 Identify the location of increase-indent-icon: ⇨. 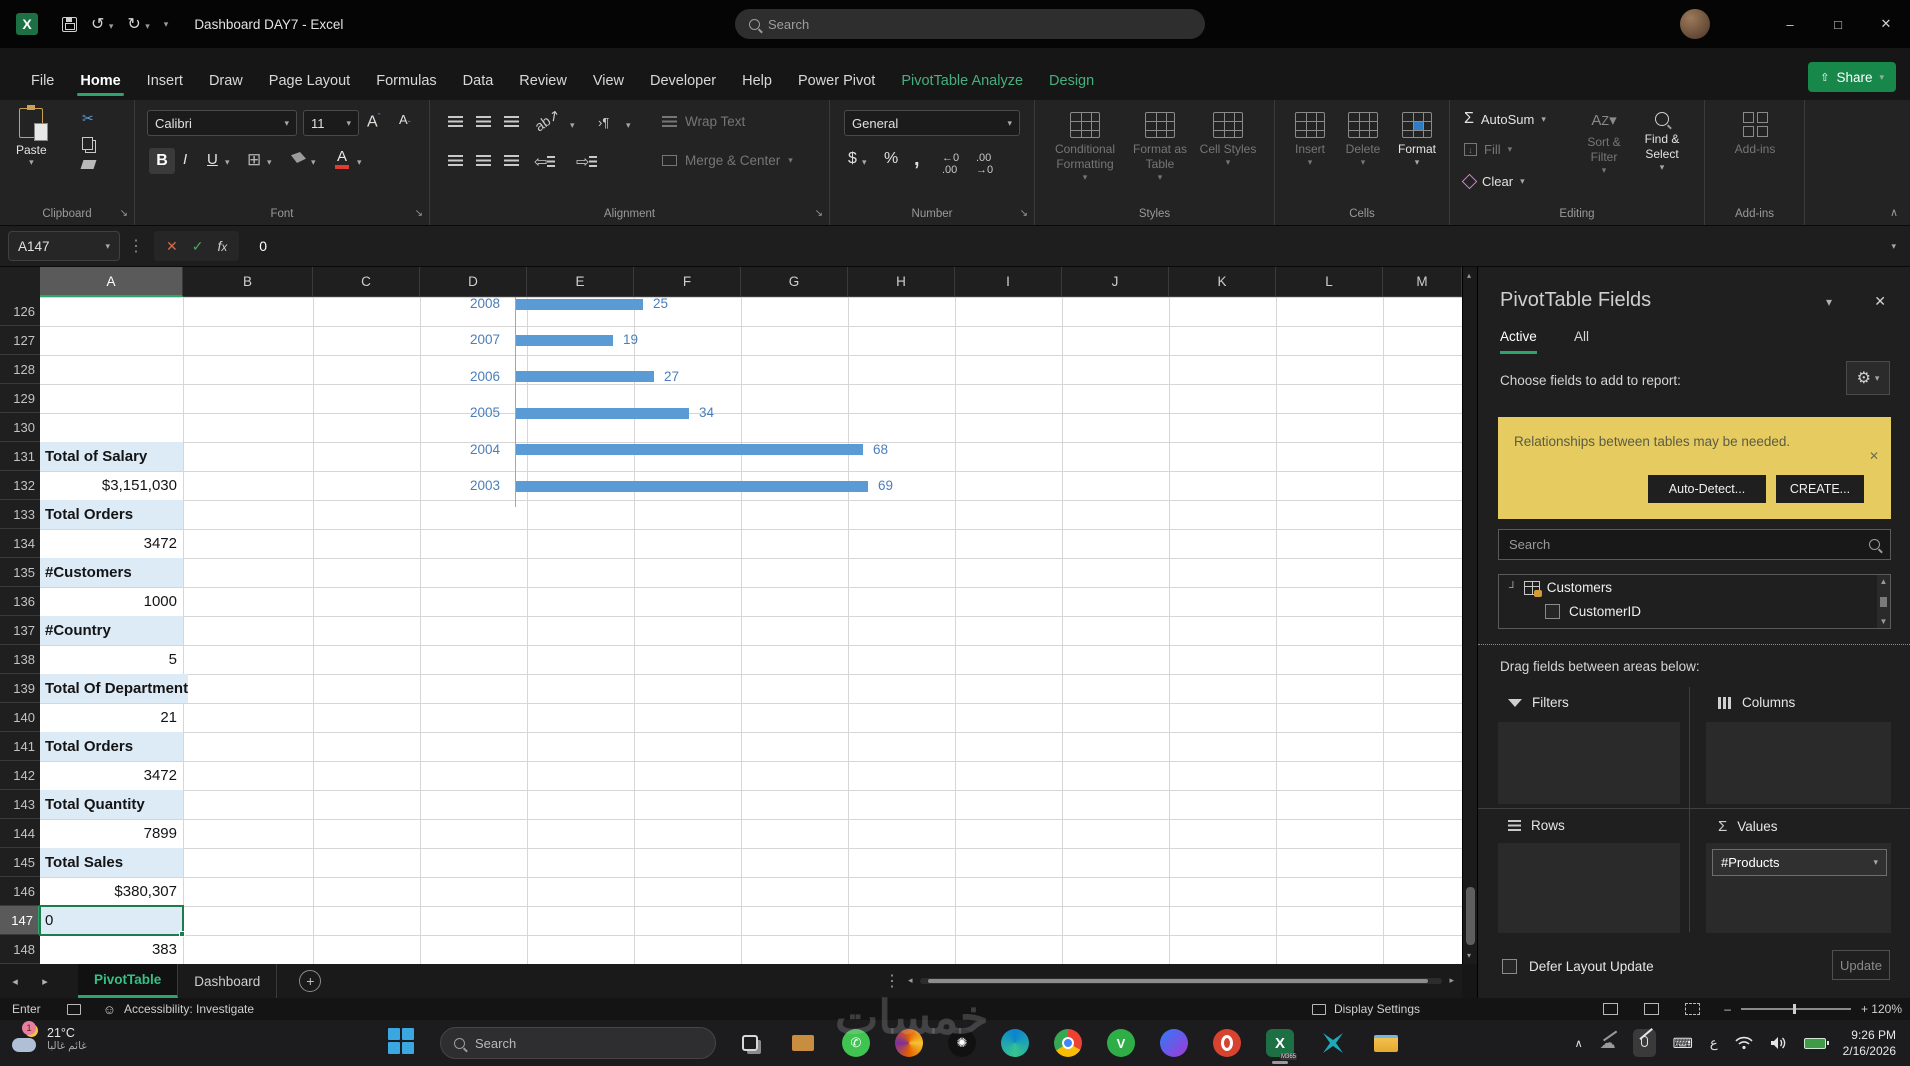
(587, 162).